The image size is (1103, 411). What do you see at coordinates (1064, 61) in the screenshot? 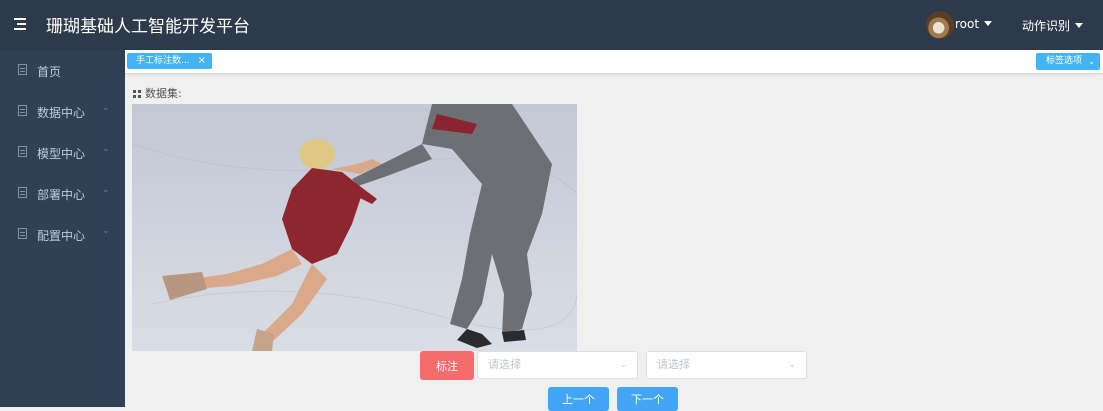
I see `tag-options-label: 标签选项` at bounding box center [1064, 61].